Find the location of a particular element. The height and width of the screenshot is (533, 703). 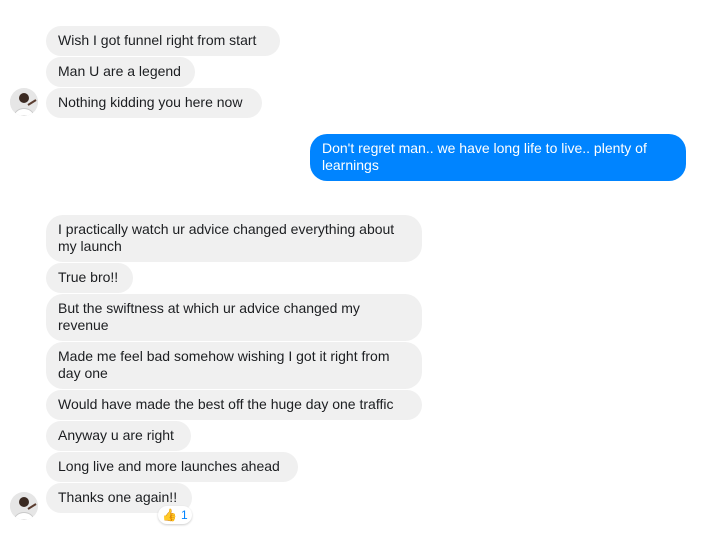

thumbs-up-icon: 👍 is located at coordinates (169, 515).